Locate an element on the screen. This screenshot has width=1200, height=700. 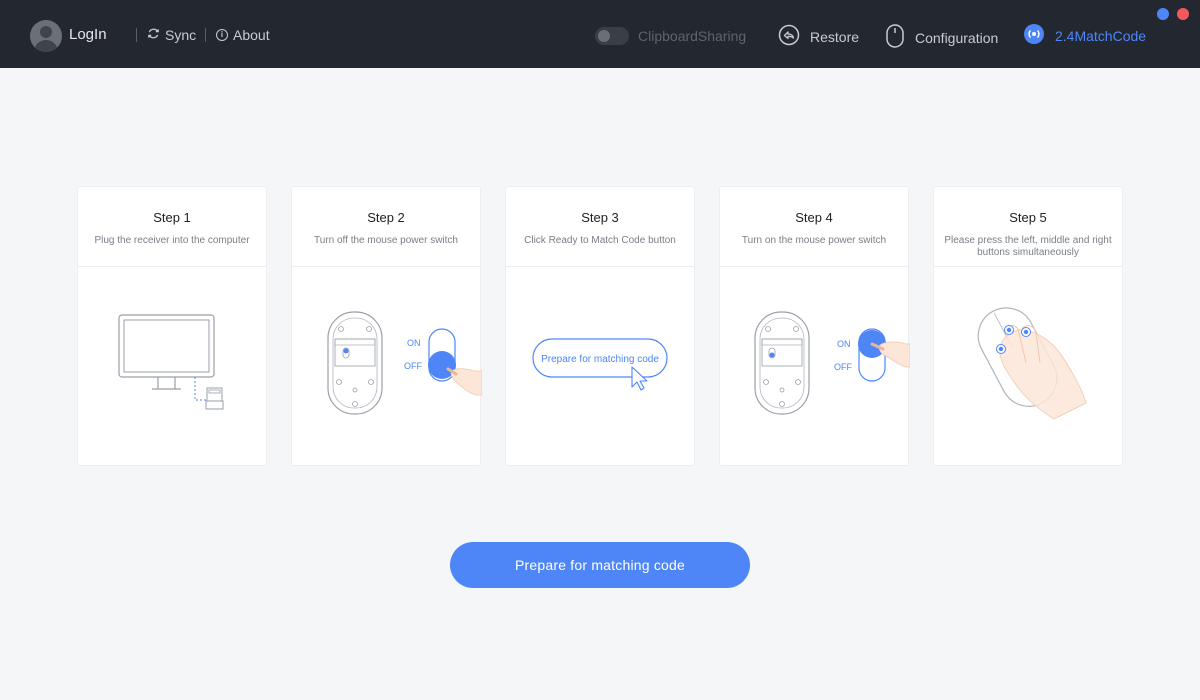
step-title: Step 2 is located at coordinates (386, 217).